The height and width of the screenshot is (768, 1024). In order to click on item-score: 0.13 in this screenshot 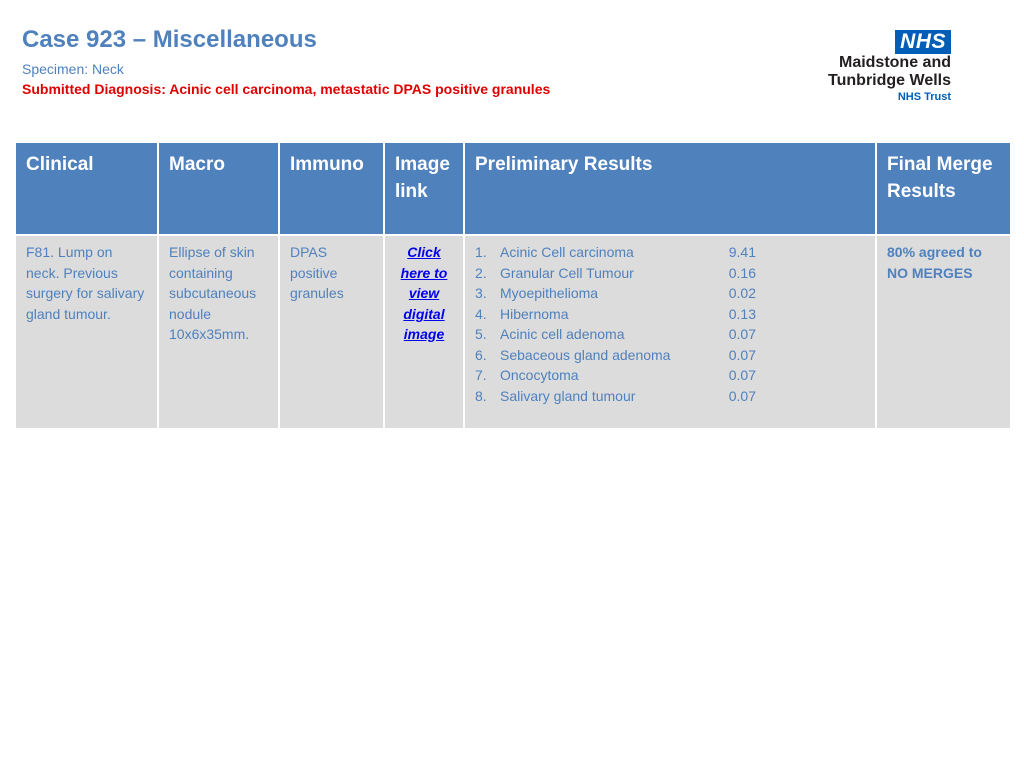, I will do `click(742, 313)`.